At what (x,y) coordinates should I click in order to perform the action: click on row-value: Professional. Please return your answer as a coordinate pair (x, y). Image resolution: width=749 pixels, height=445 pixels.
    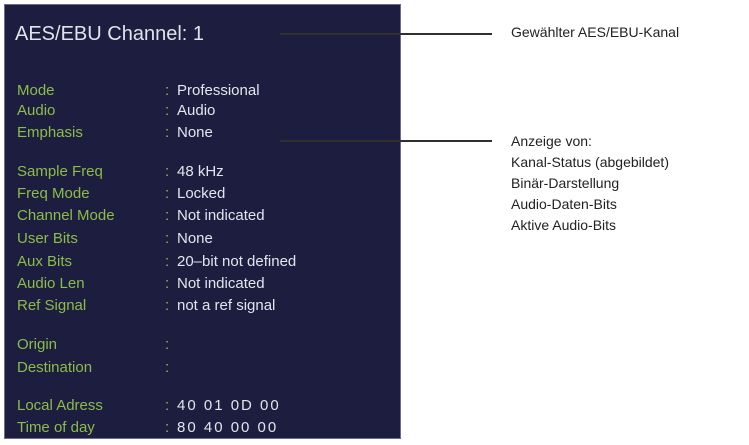
    Looking at the image, I should click on (218, 90).